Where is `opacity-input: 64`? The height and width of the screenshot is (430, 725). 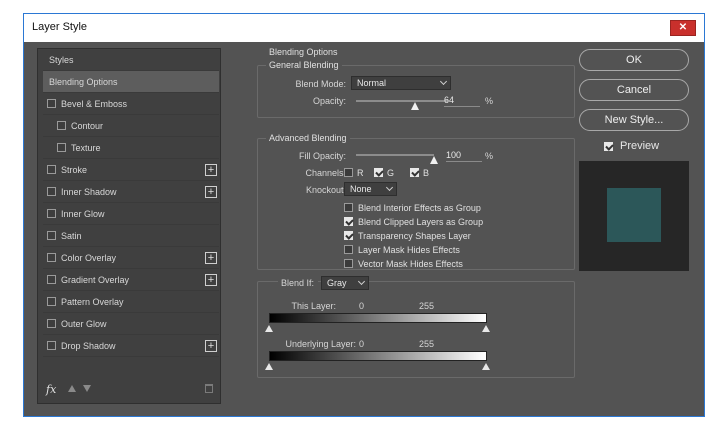
opacity-input: 64 is located at coordinates (462, 101).